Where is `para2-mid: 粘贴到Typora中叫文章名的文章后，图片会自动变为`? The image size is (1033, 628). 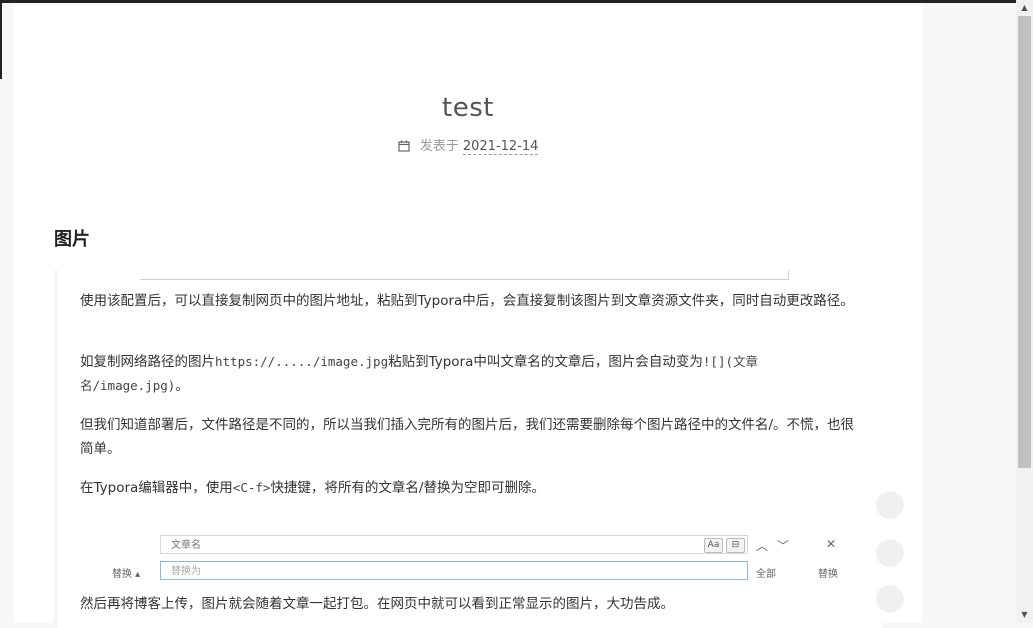
para2-mid: 粘贴到Typora中叫文章名的文章后，图片会自动变为 is located at coordinates (545, 362).